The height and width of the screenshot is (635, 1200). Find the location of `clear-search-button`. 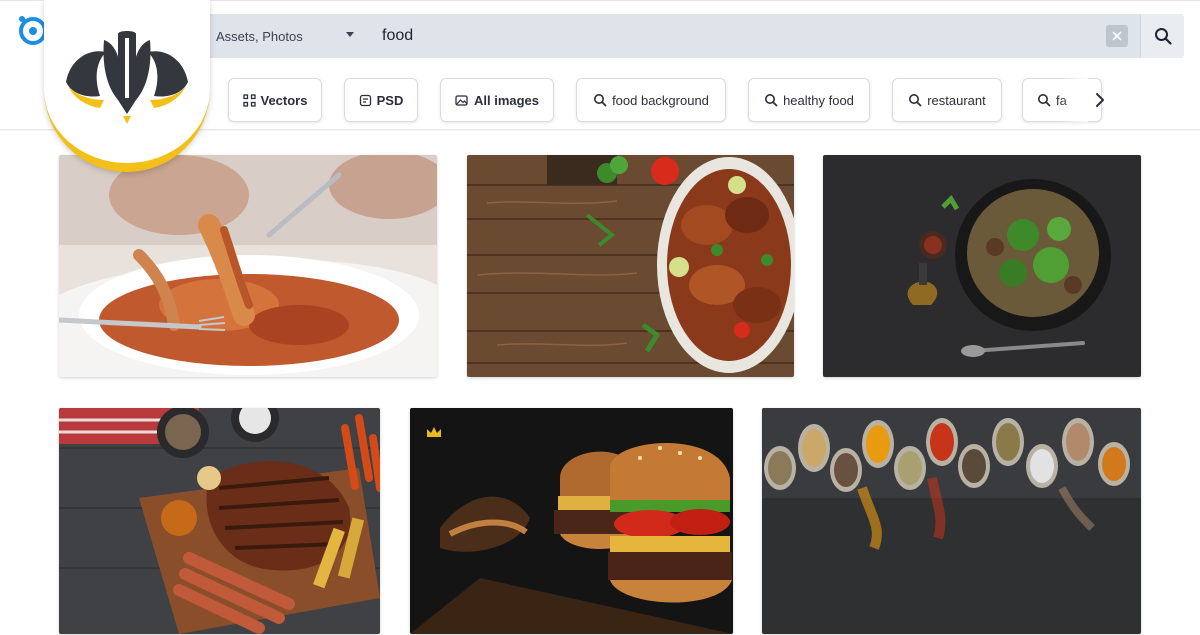

clear-search-button is located at coordinates (1117, 36).